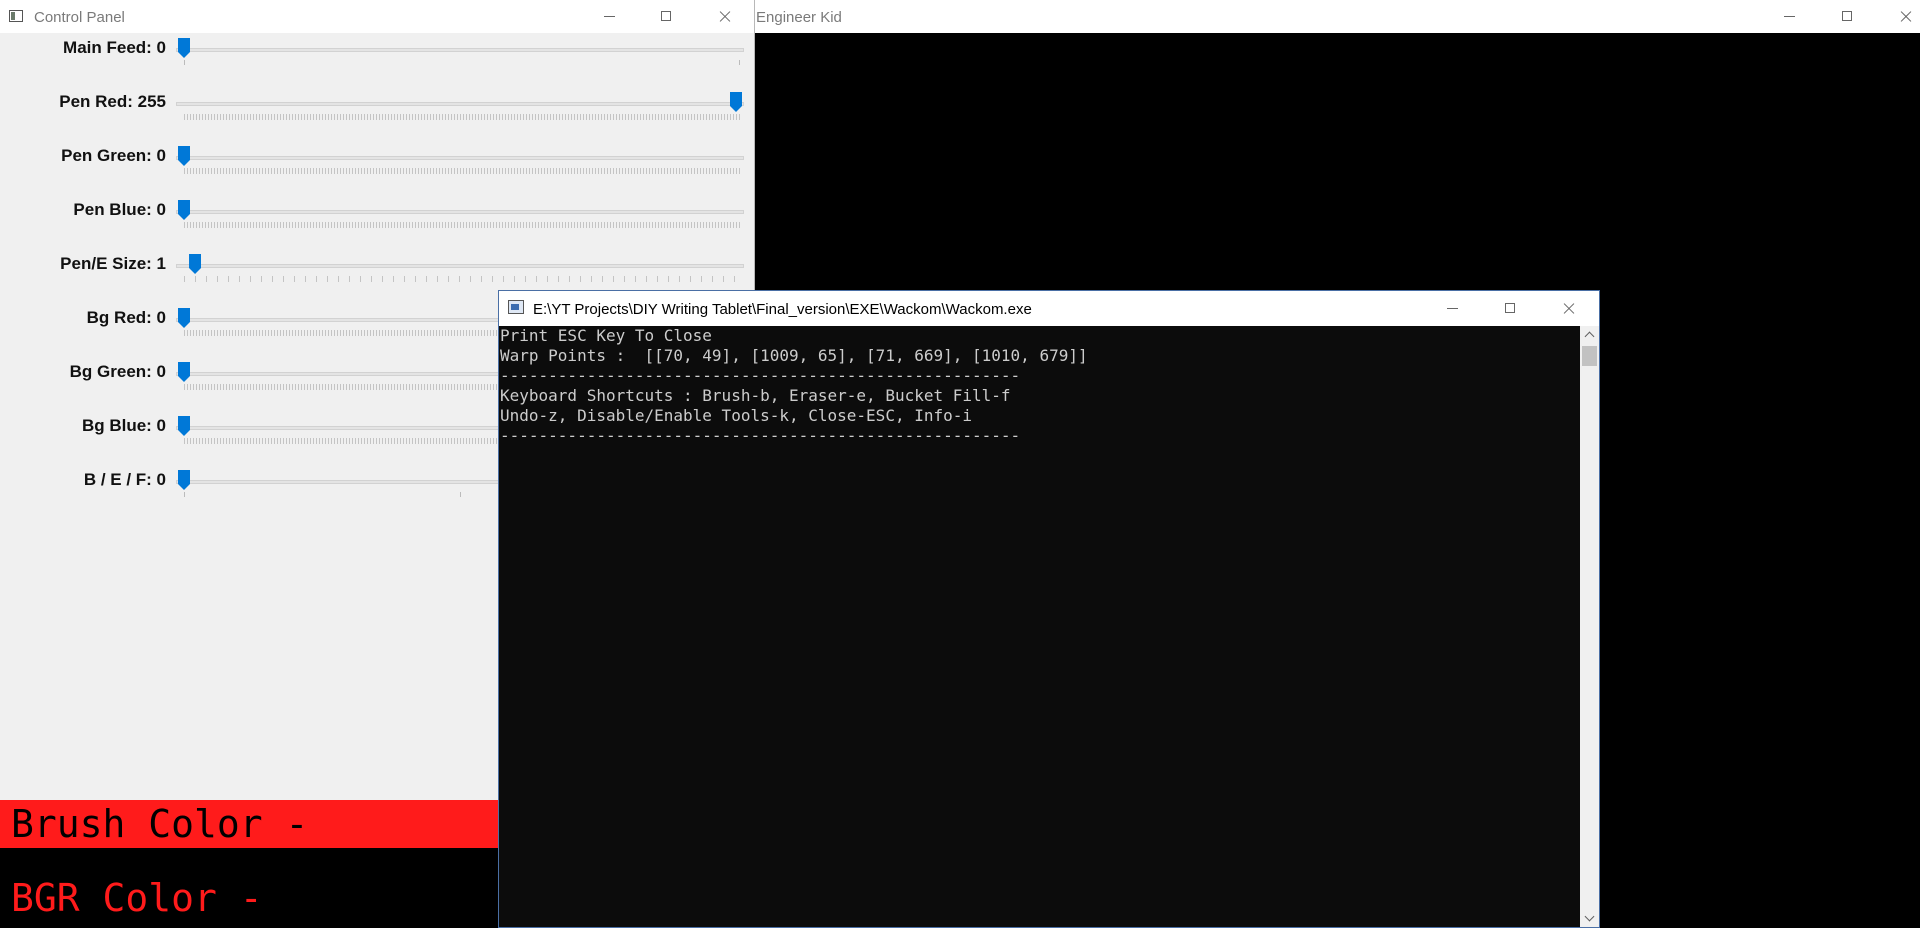 This screenshot has height=928, width=1920. Describe the element at coordinates (1589, 334) in the screenshot. I see `scroll-up-icon` at that location.